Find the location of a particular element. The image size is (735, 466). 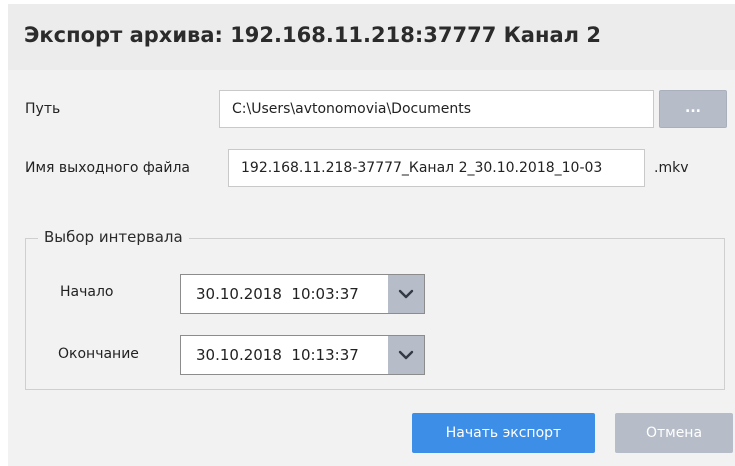

path-label: Путь is located at coordinates (43, 109).